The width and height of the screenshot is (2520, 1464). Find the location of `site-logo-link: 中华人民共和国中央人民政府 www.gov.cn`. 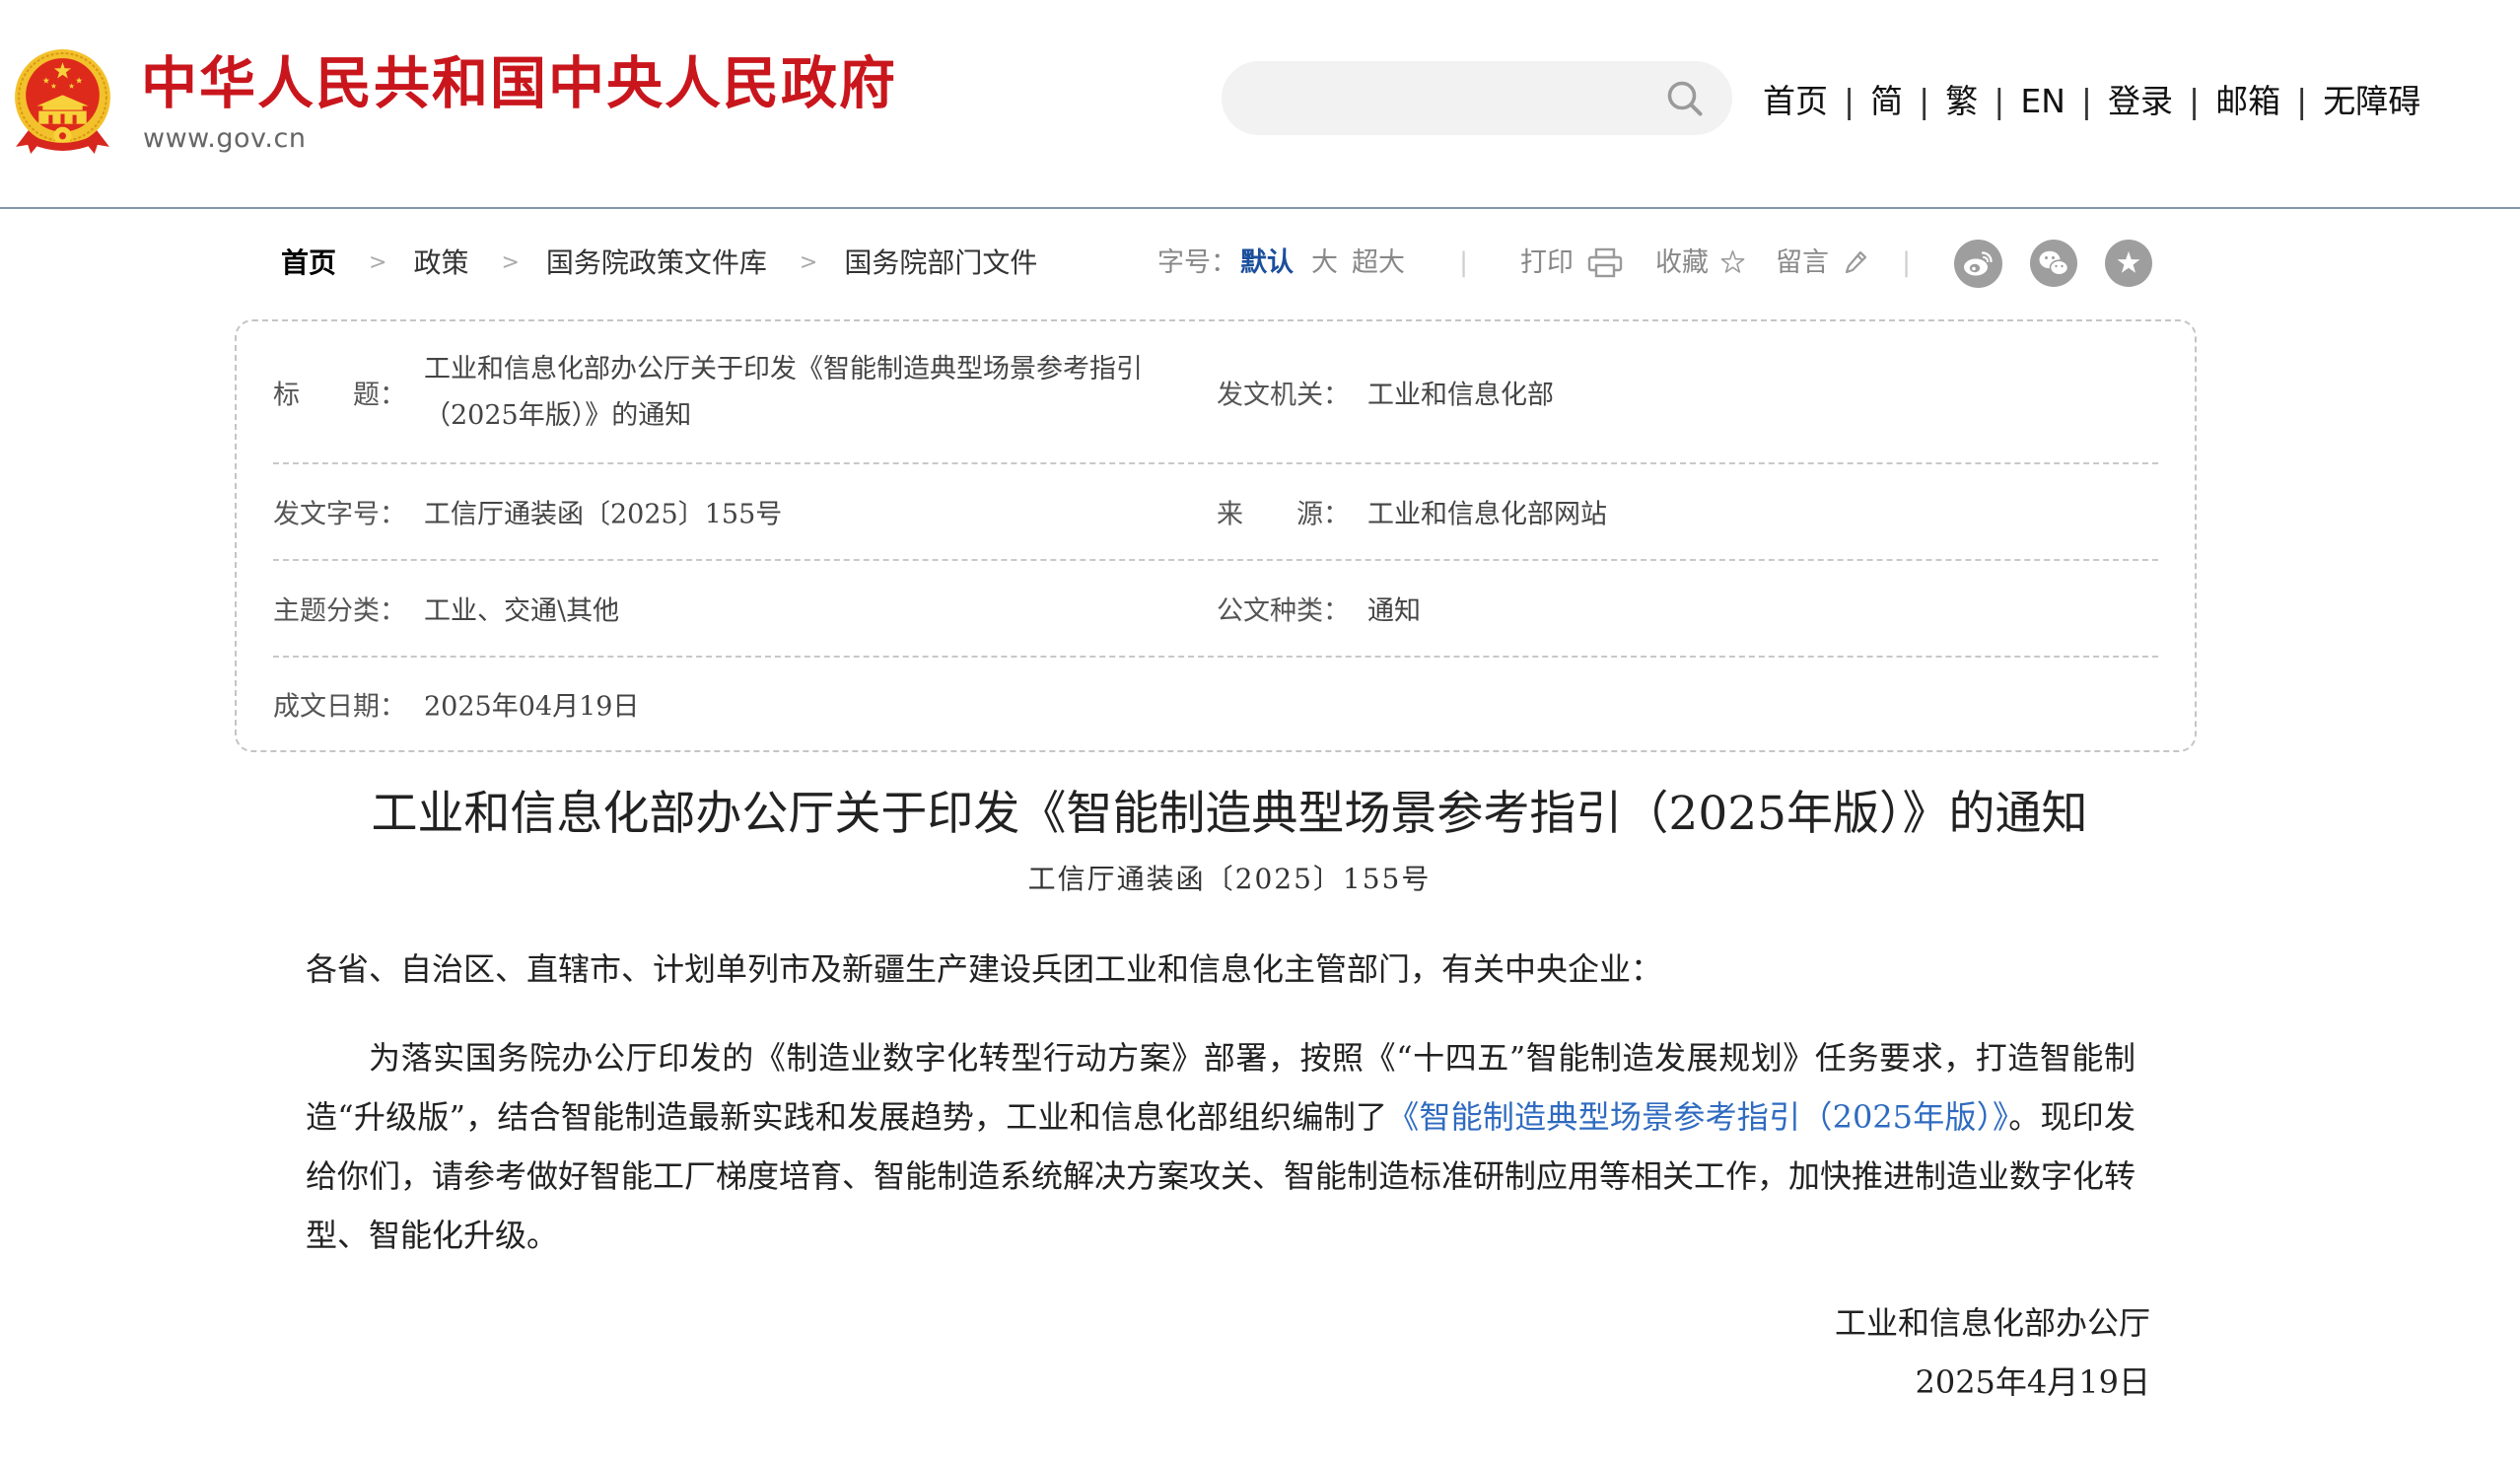

site-logo-link: 中华人民共和国中央人民政府 www.gov.cn is located at coordinates (458, 99).